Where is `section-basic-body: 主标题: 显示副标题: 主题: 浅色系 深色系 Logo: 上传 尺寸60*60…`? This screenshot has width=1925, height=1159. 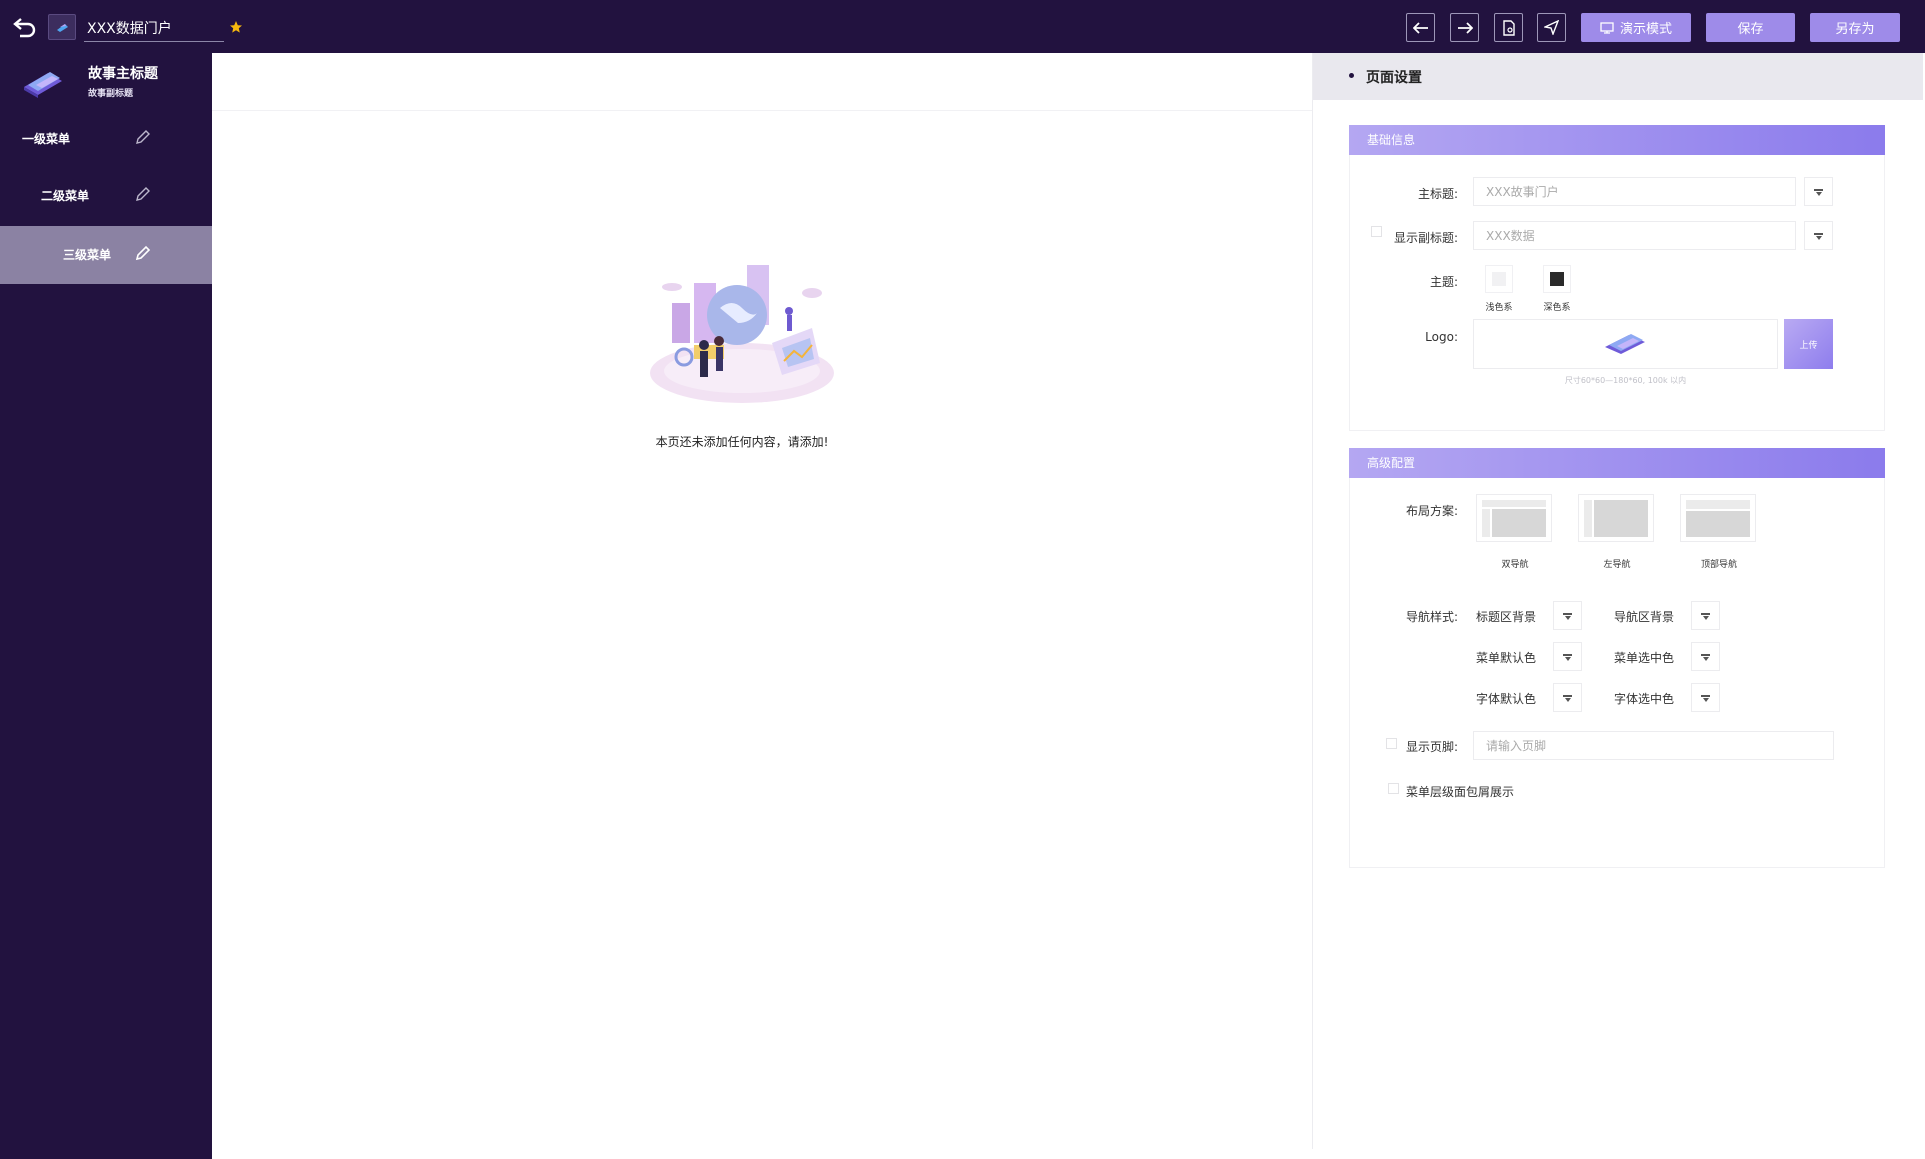
section-basic-body: 主标题: 显示副标题: 主题: 浅色系 深色系 Logo: 上传 尺寸60*60… is located at coordinates (1617, 293).